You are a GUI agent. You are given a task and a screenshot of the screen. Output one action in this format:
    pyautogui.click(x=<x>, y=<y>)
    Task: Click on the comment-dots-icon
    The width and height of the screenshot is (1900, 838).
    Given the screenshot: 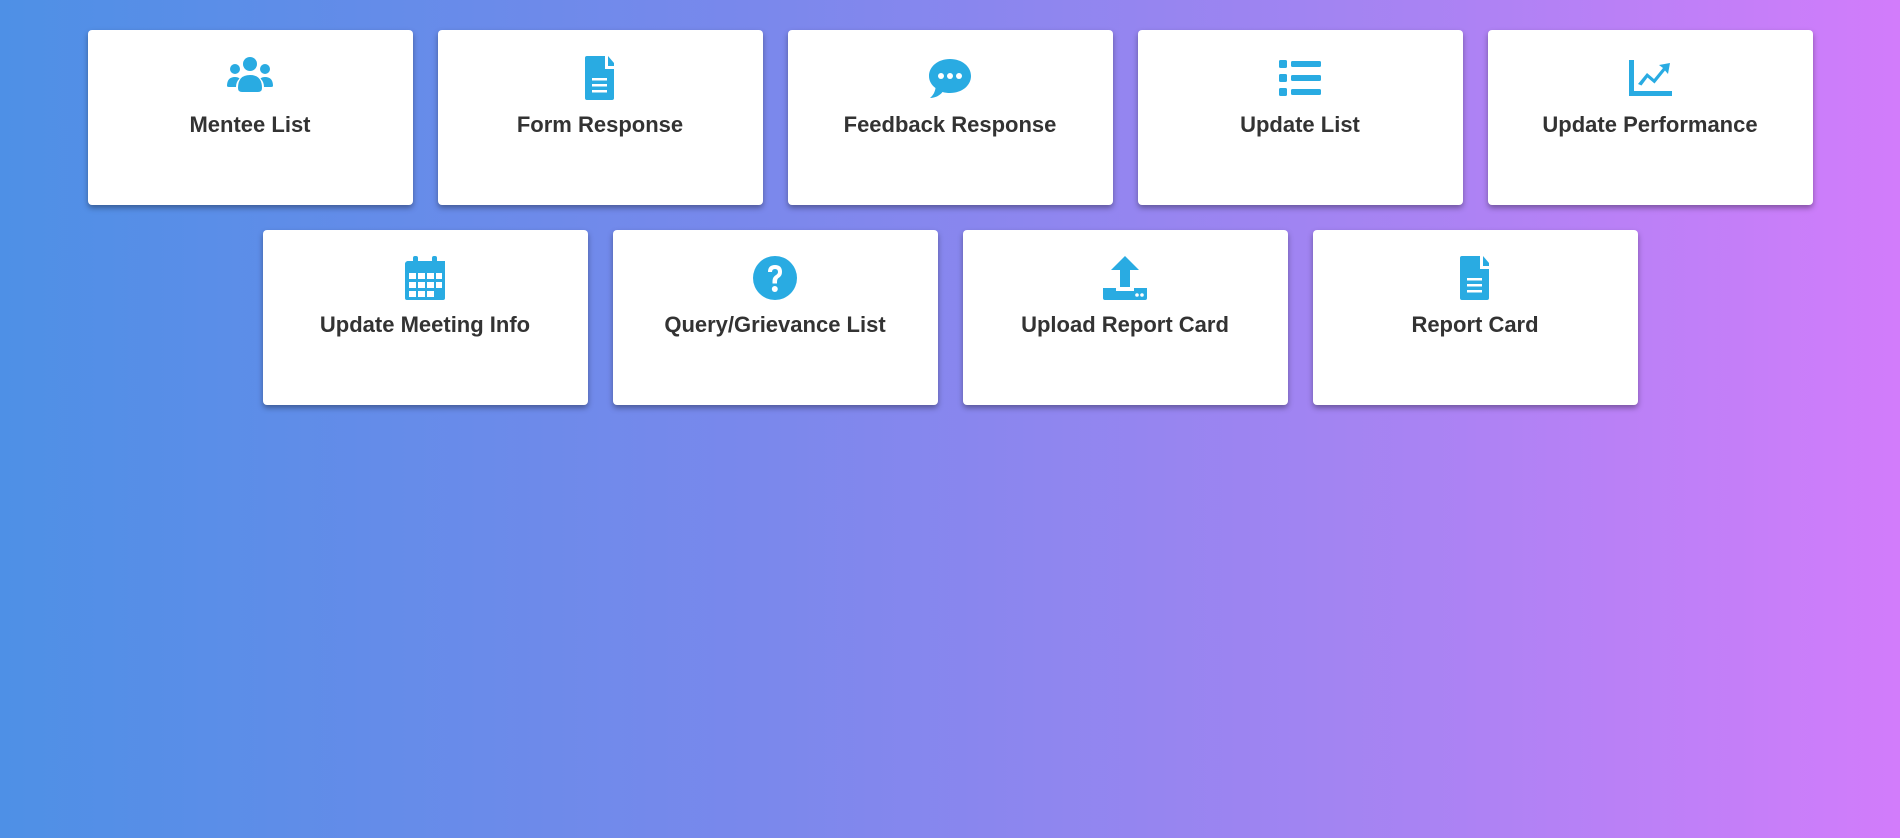 What is the action you would take?
    pyautogui.click(x=950, y=78)
    